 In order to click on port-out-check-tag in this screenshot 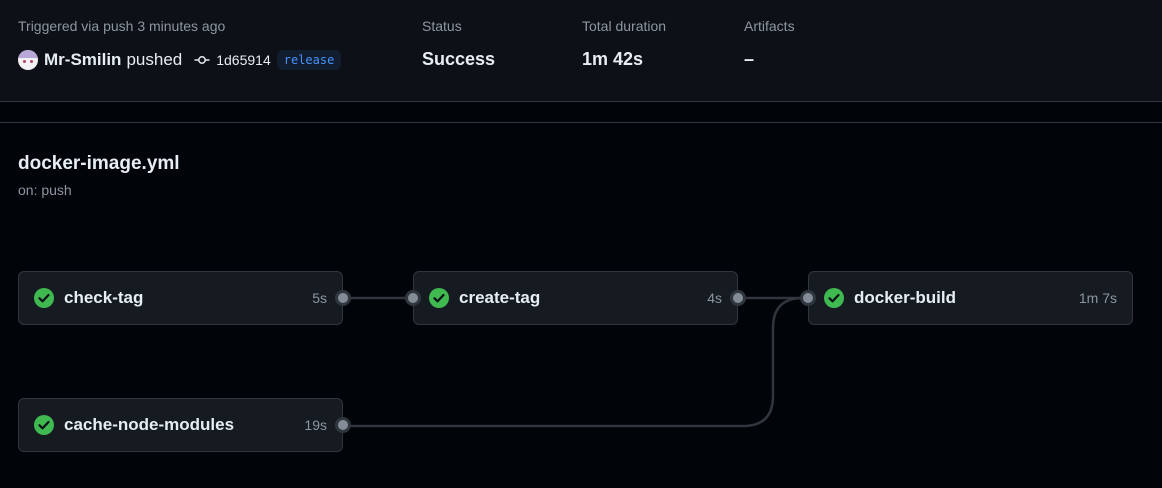, I will do `click(343, 298)`.